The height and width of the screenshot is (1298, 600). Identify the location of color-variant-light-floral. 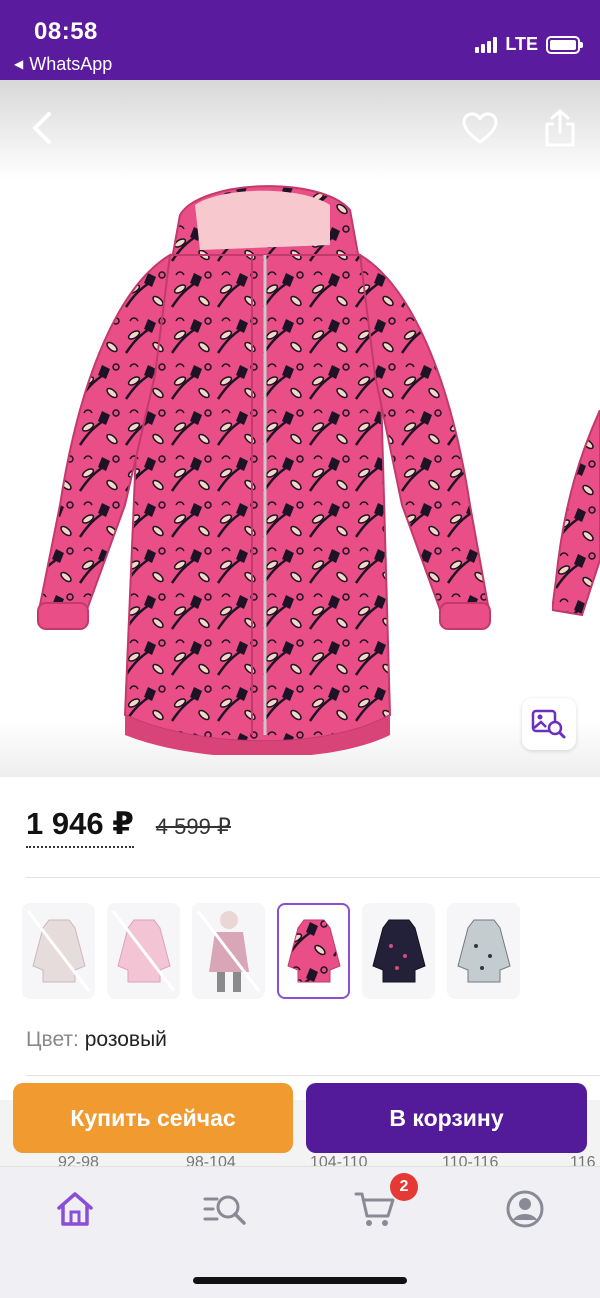
(58, 951).